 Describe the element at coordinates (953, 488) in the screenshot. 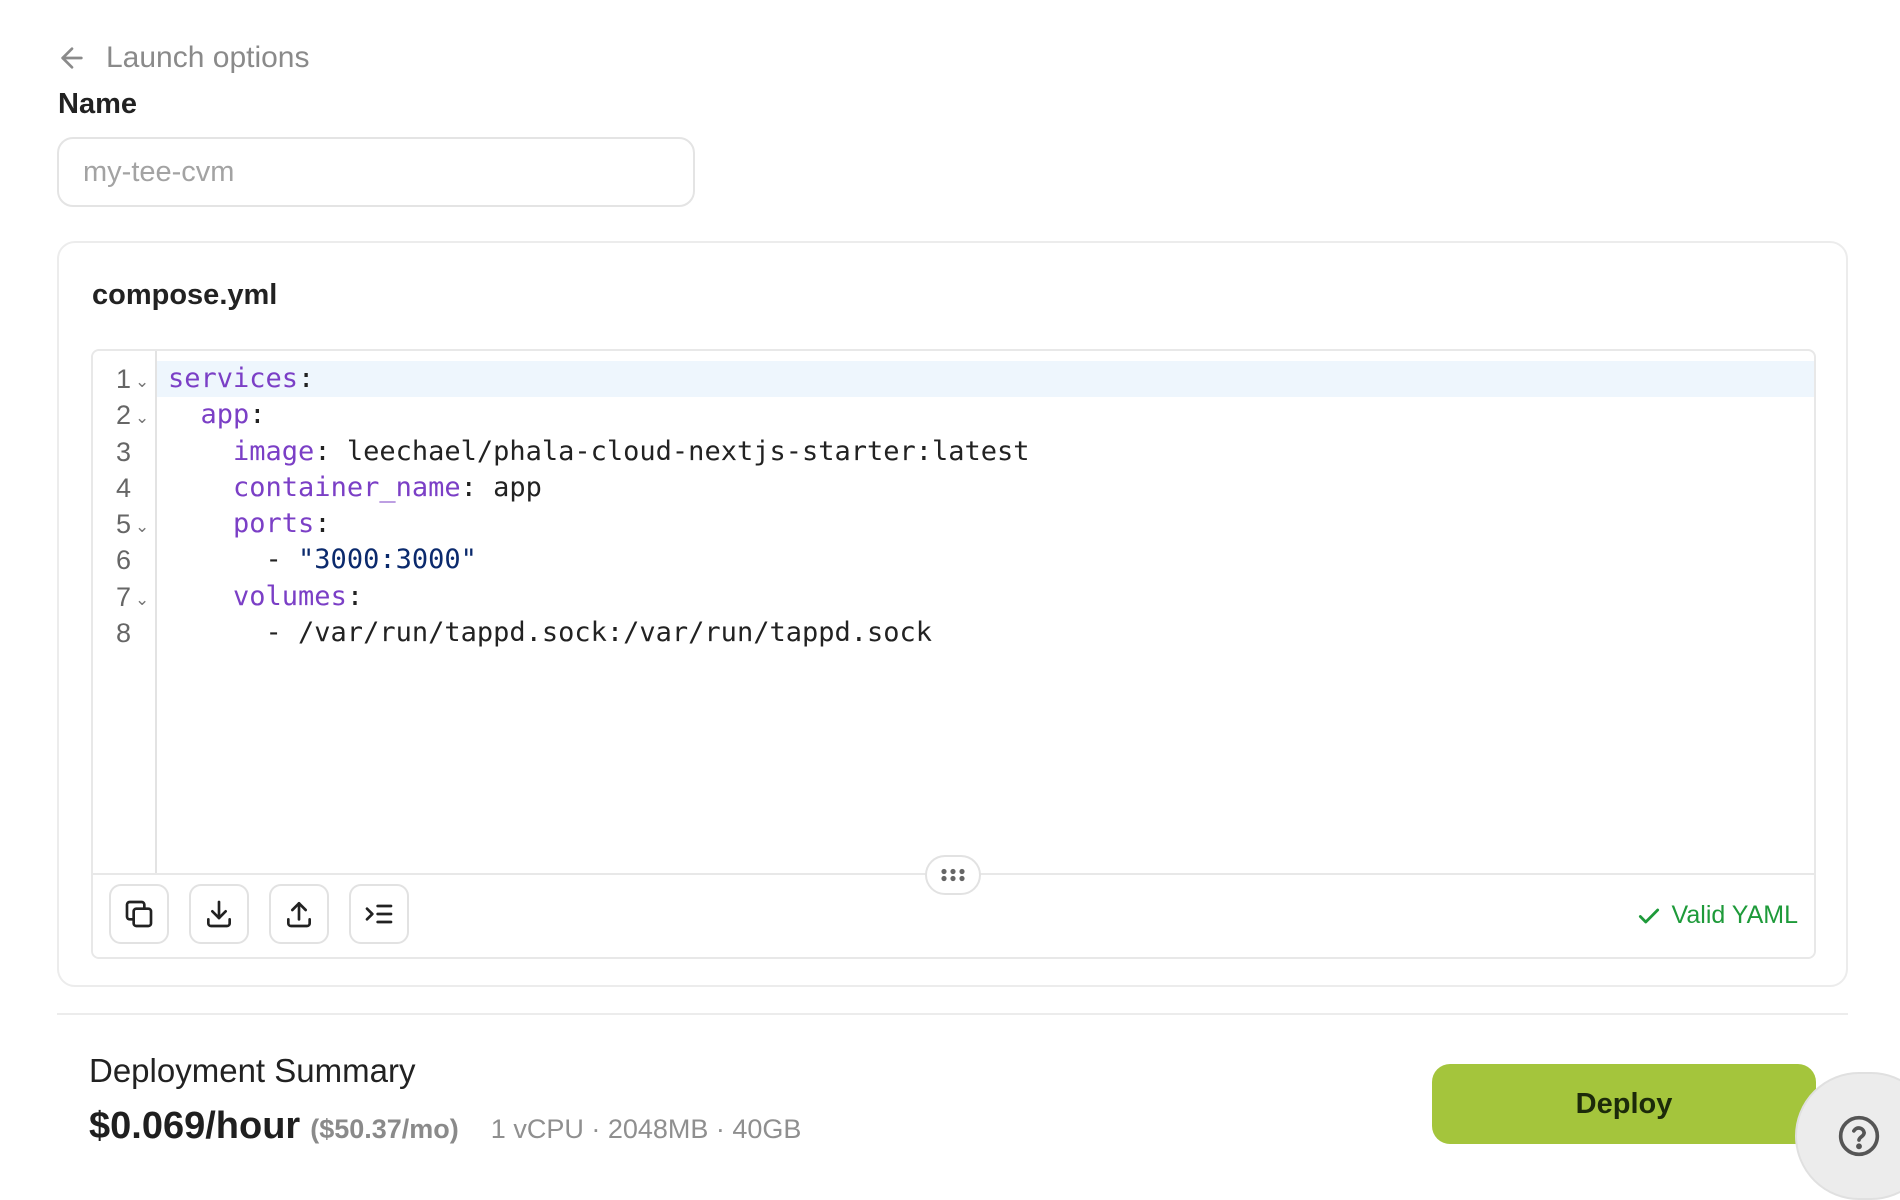

I see `code-line: 4 container_name: app` at that location.